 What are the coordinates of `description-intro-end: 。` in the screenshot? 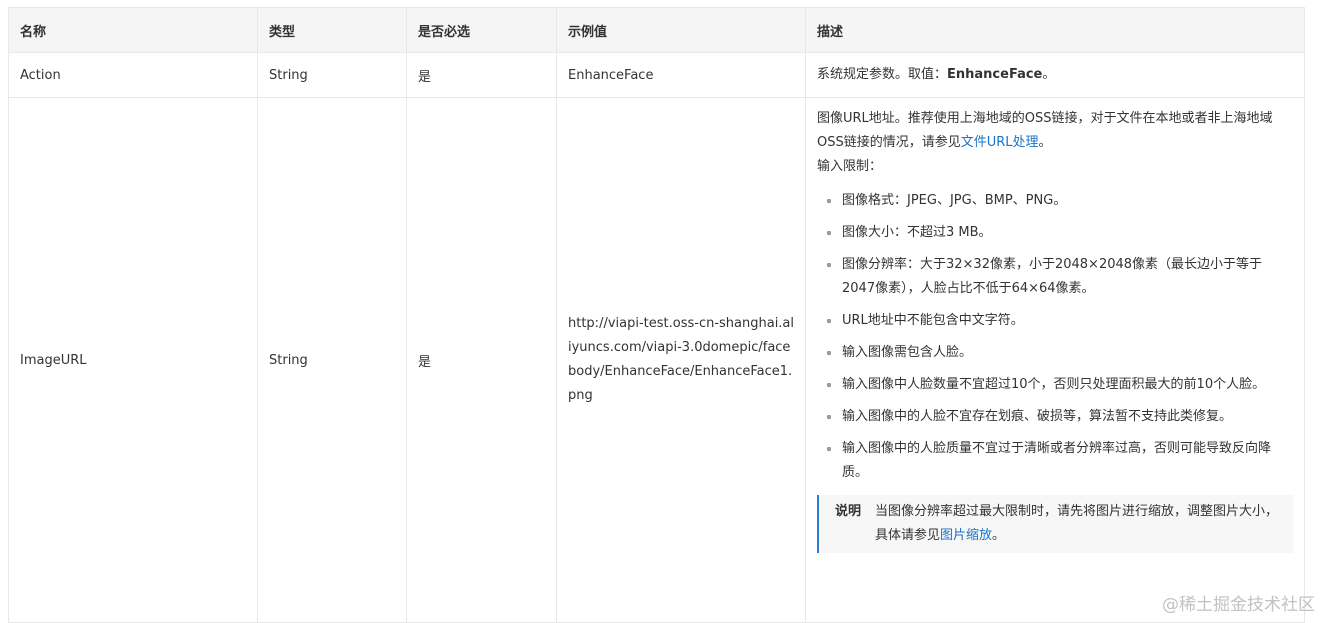 It's located at (1045, 142).